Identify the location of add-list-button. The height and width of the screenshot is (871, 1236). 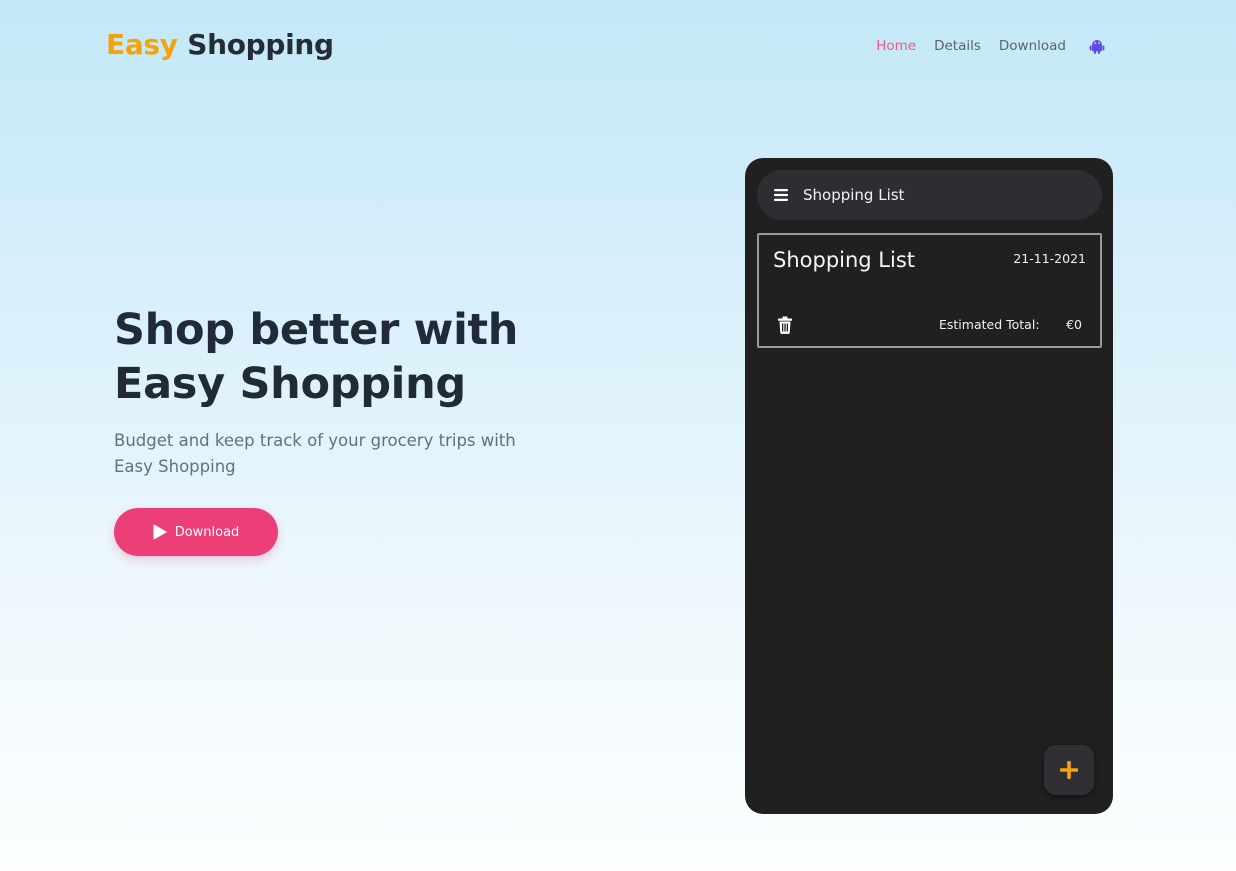
(1069, 770).